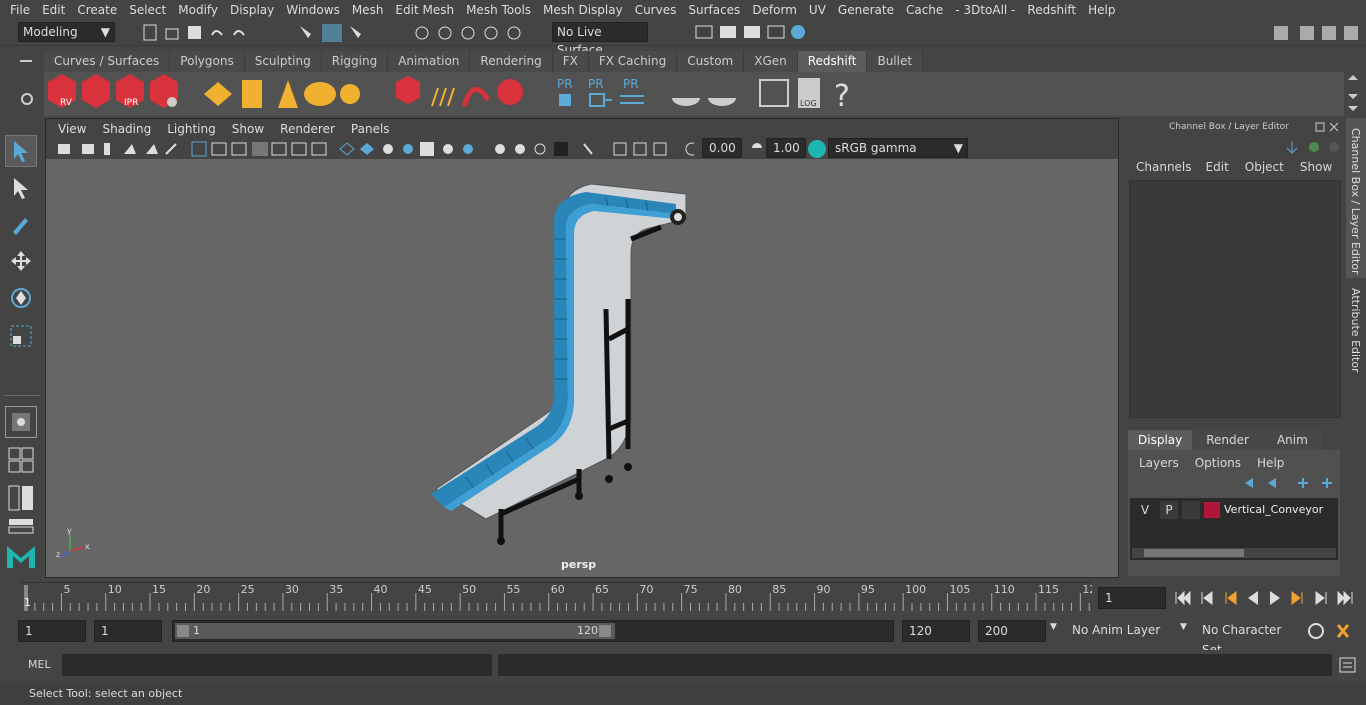 The image size is (1366, 705). Describe the element at coordinates (498, 10) in the screenshot. I see `menu-mesh-tools: Mesh Tools` at that location.